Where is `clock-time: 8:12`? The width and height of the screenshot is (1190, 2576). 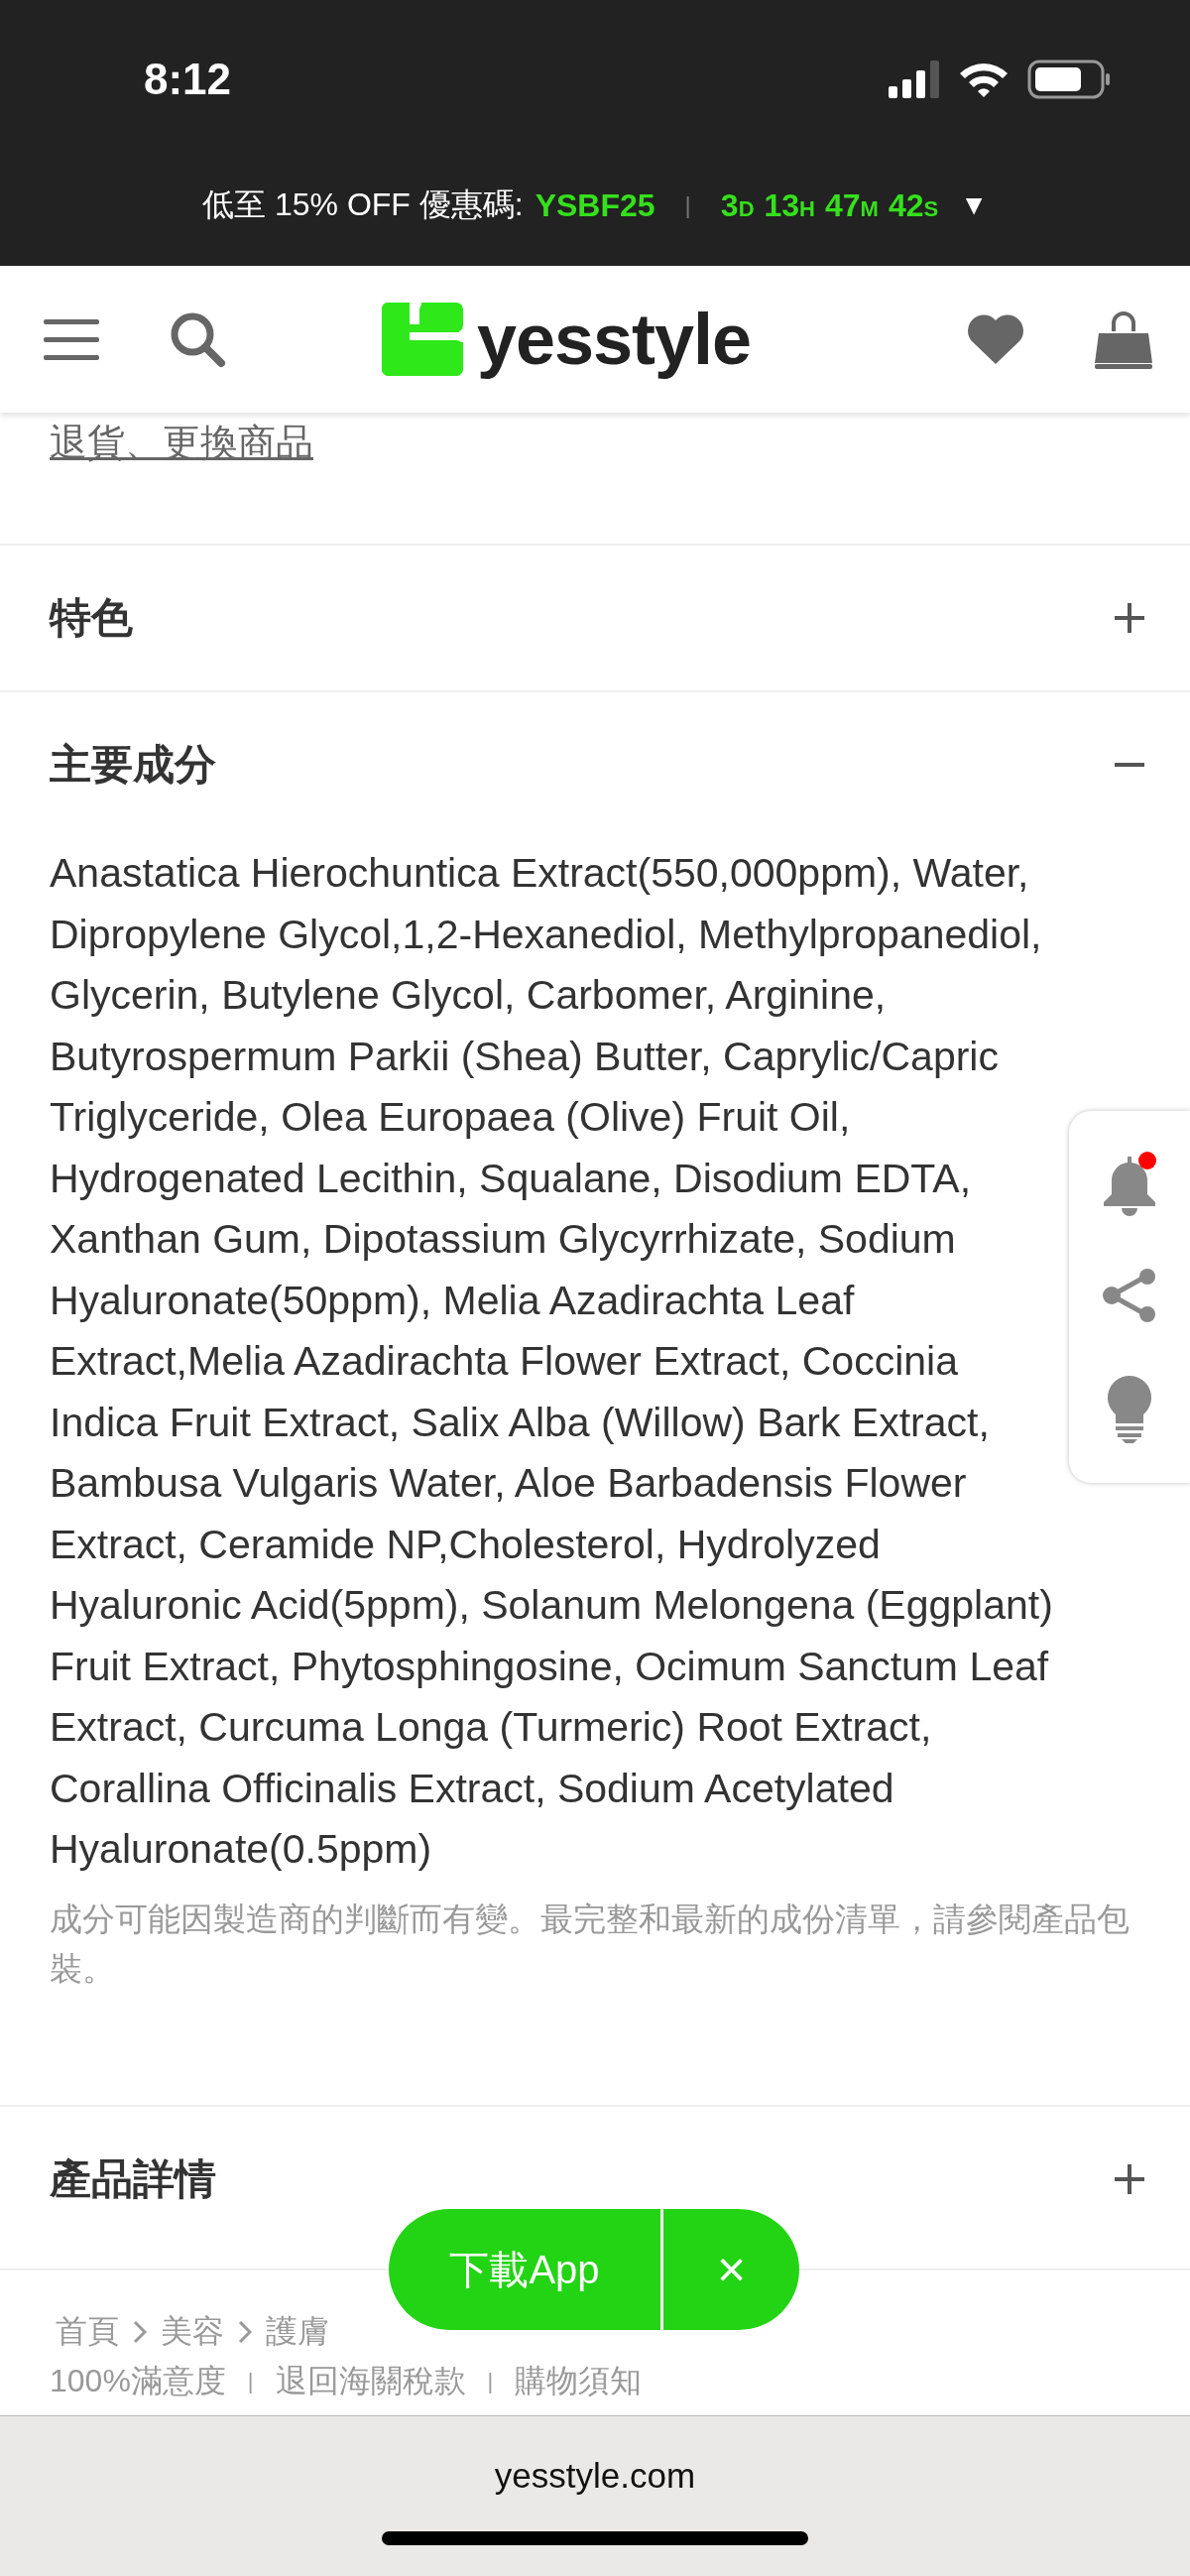 clock-time: 8:12 is located at coordinates (188, 79).